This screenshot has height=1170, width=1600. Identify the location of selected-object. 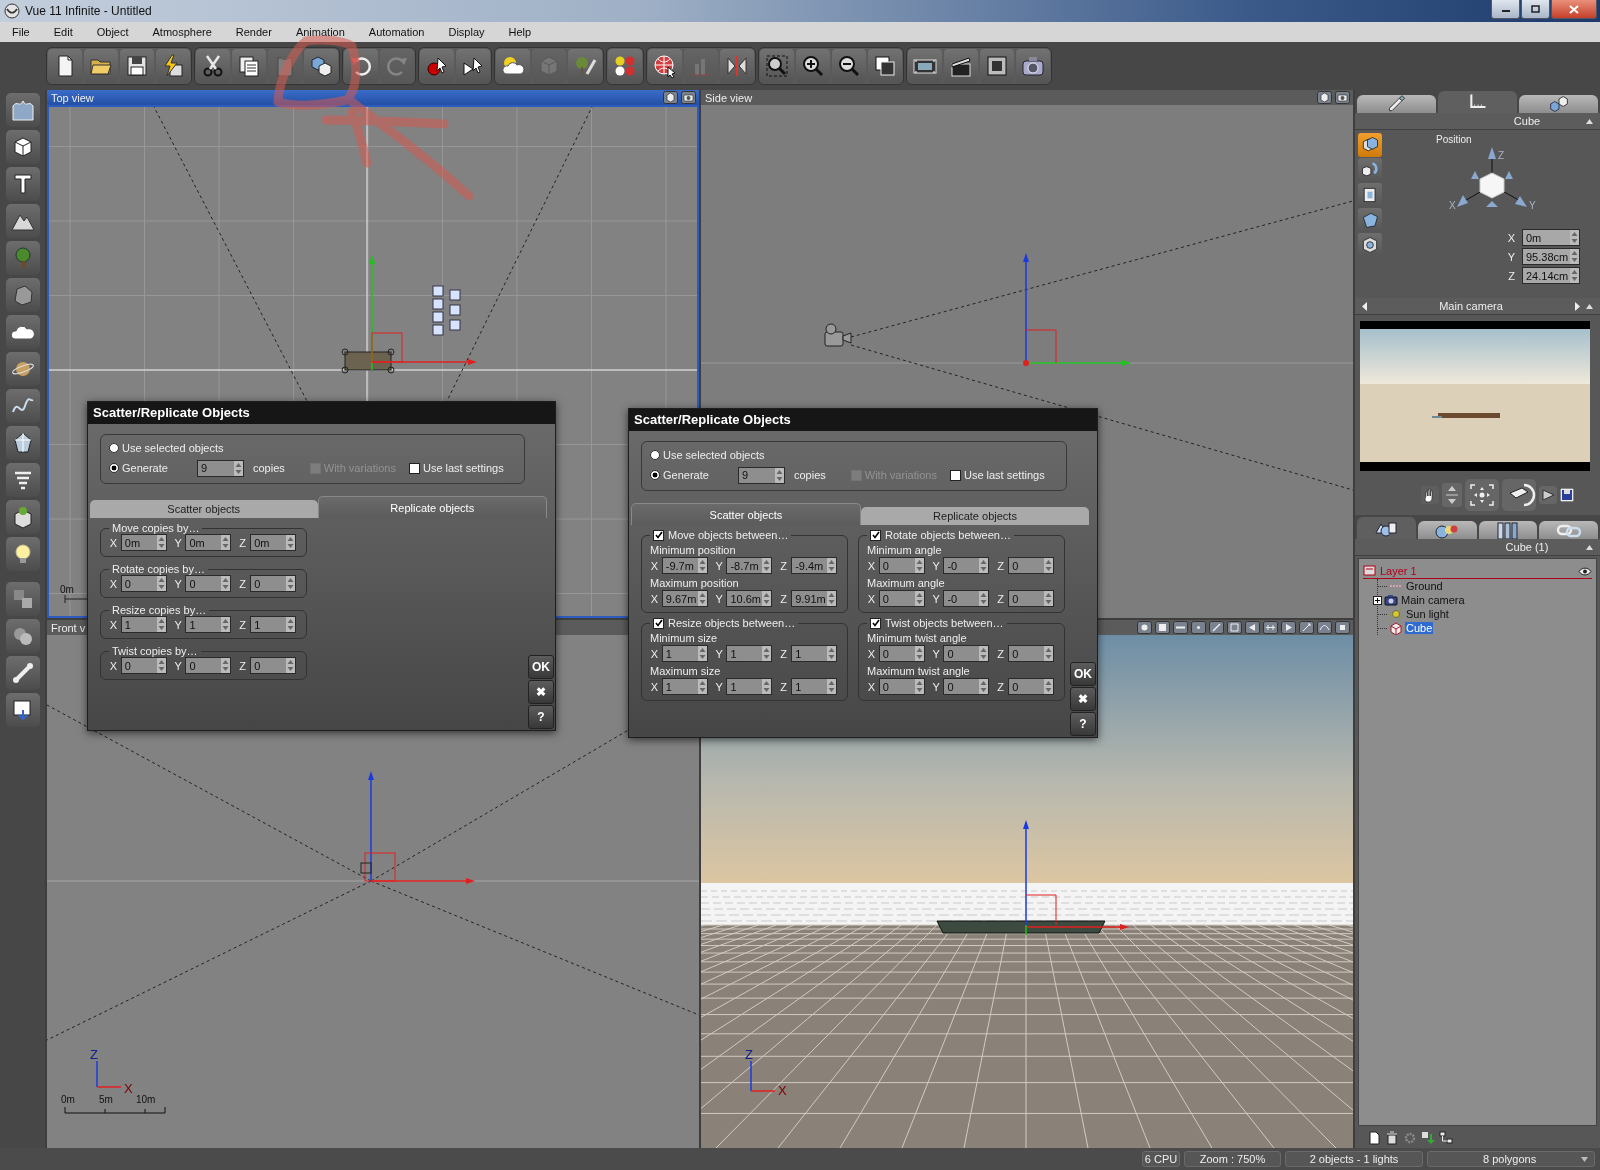
(368, 361).